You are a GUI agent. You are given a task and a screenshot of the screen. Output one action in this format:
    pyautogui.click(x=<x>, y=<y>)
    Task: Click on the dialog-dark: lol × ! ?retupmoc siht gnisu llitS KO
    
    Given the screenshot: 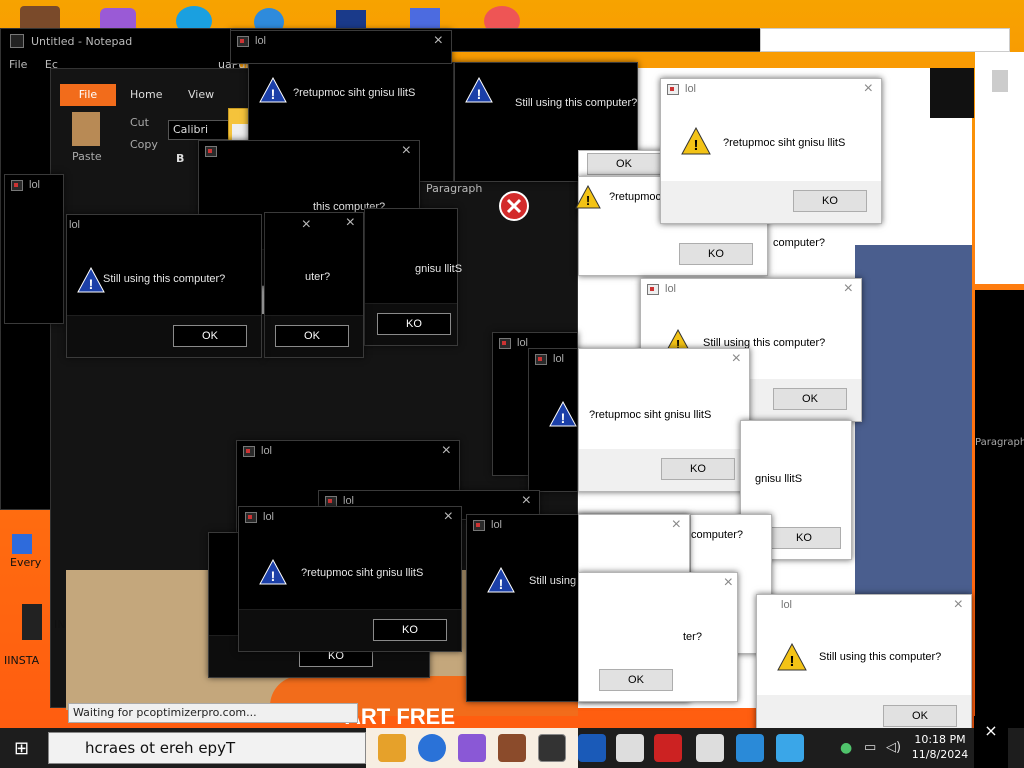 What is the action you would take?
    pyautogui.click(x=350, y=579)
    